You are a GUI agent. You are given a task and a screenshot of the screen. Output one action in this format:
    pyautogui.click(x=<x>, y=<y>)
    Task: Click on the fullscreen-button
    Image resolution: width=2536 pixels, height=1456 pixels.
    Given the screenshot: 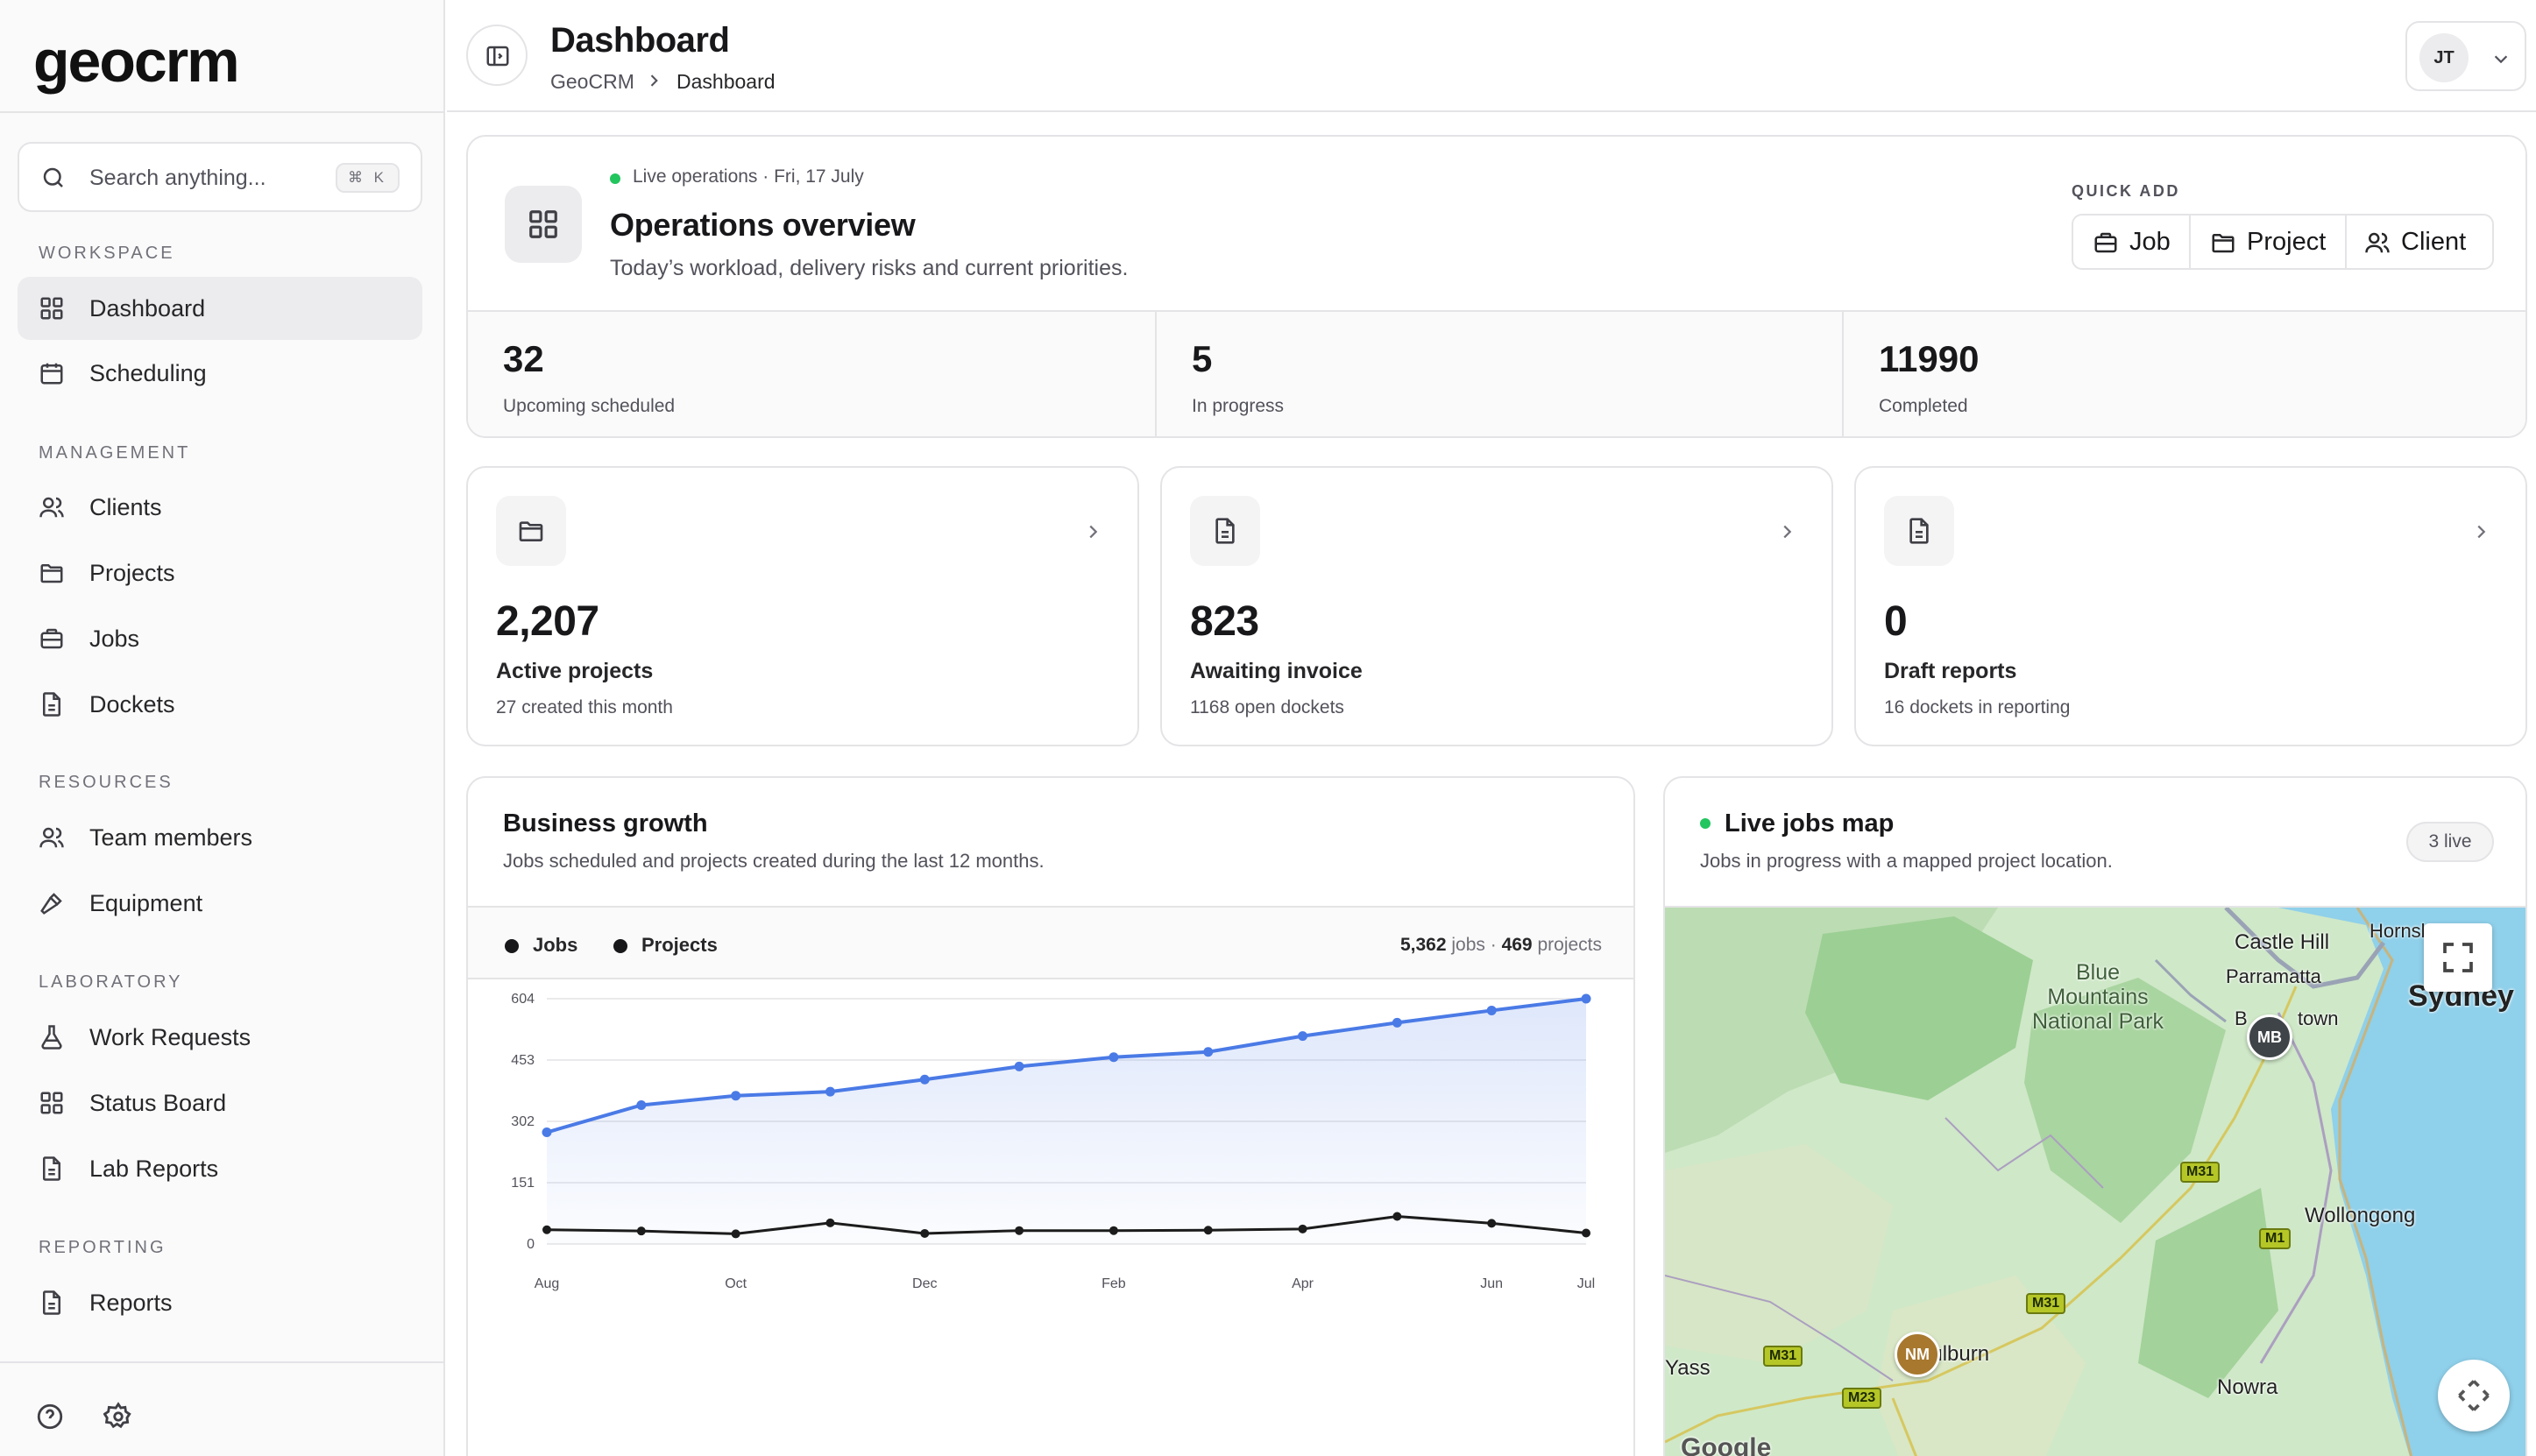 What is the action you would take?
    pyautogui.click(x=2458, y=957)
    